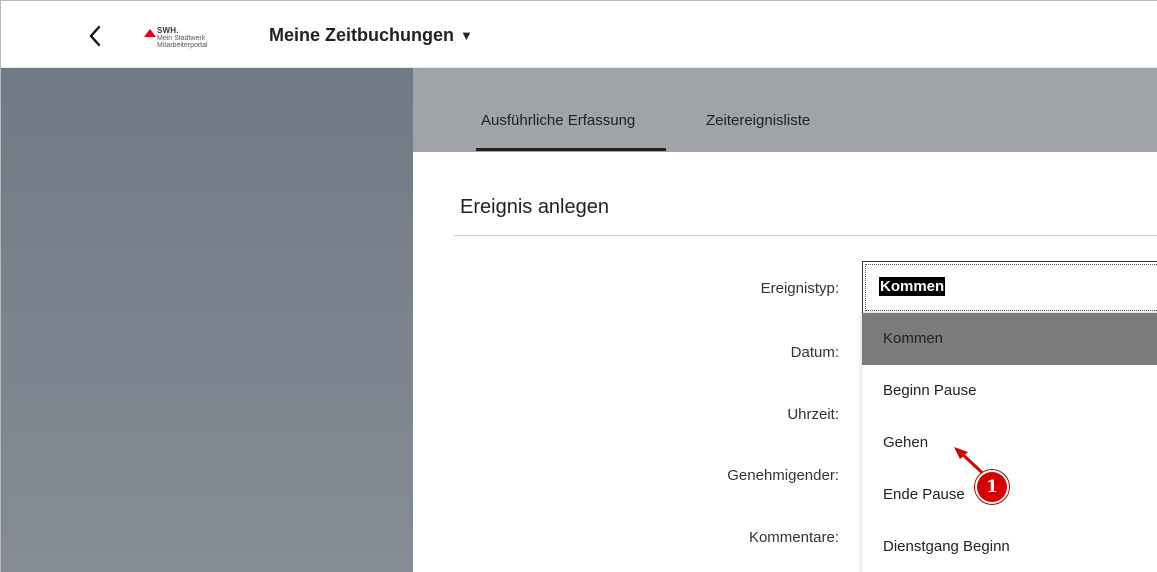 Image resolution: width=1157 pixels, height=572 pixels. I want to click on section-title: Ereignis anlegen, so click(534, 207).